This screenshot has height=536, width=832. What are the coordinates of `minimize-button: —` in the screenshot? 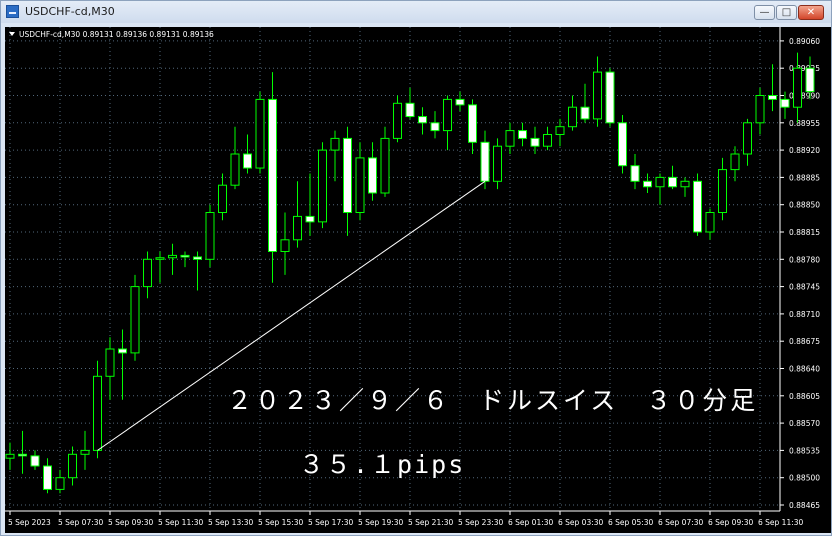 It's located at (764, 12).